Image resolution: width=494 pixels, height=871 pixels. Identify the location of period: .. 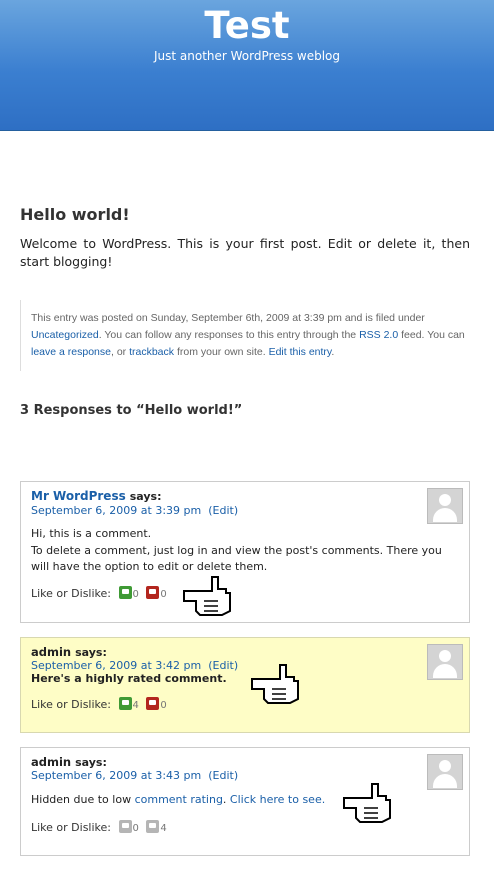
(224, 799).